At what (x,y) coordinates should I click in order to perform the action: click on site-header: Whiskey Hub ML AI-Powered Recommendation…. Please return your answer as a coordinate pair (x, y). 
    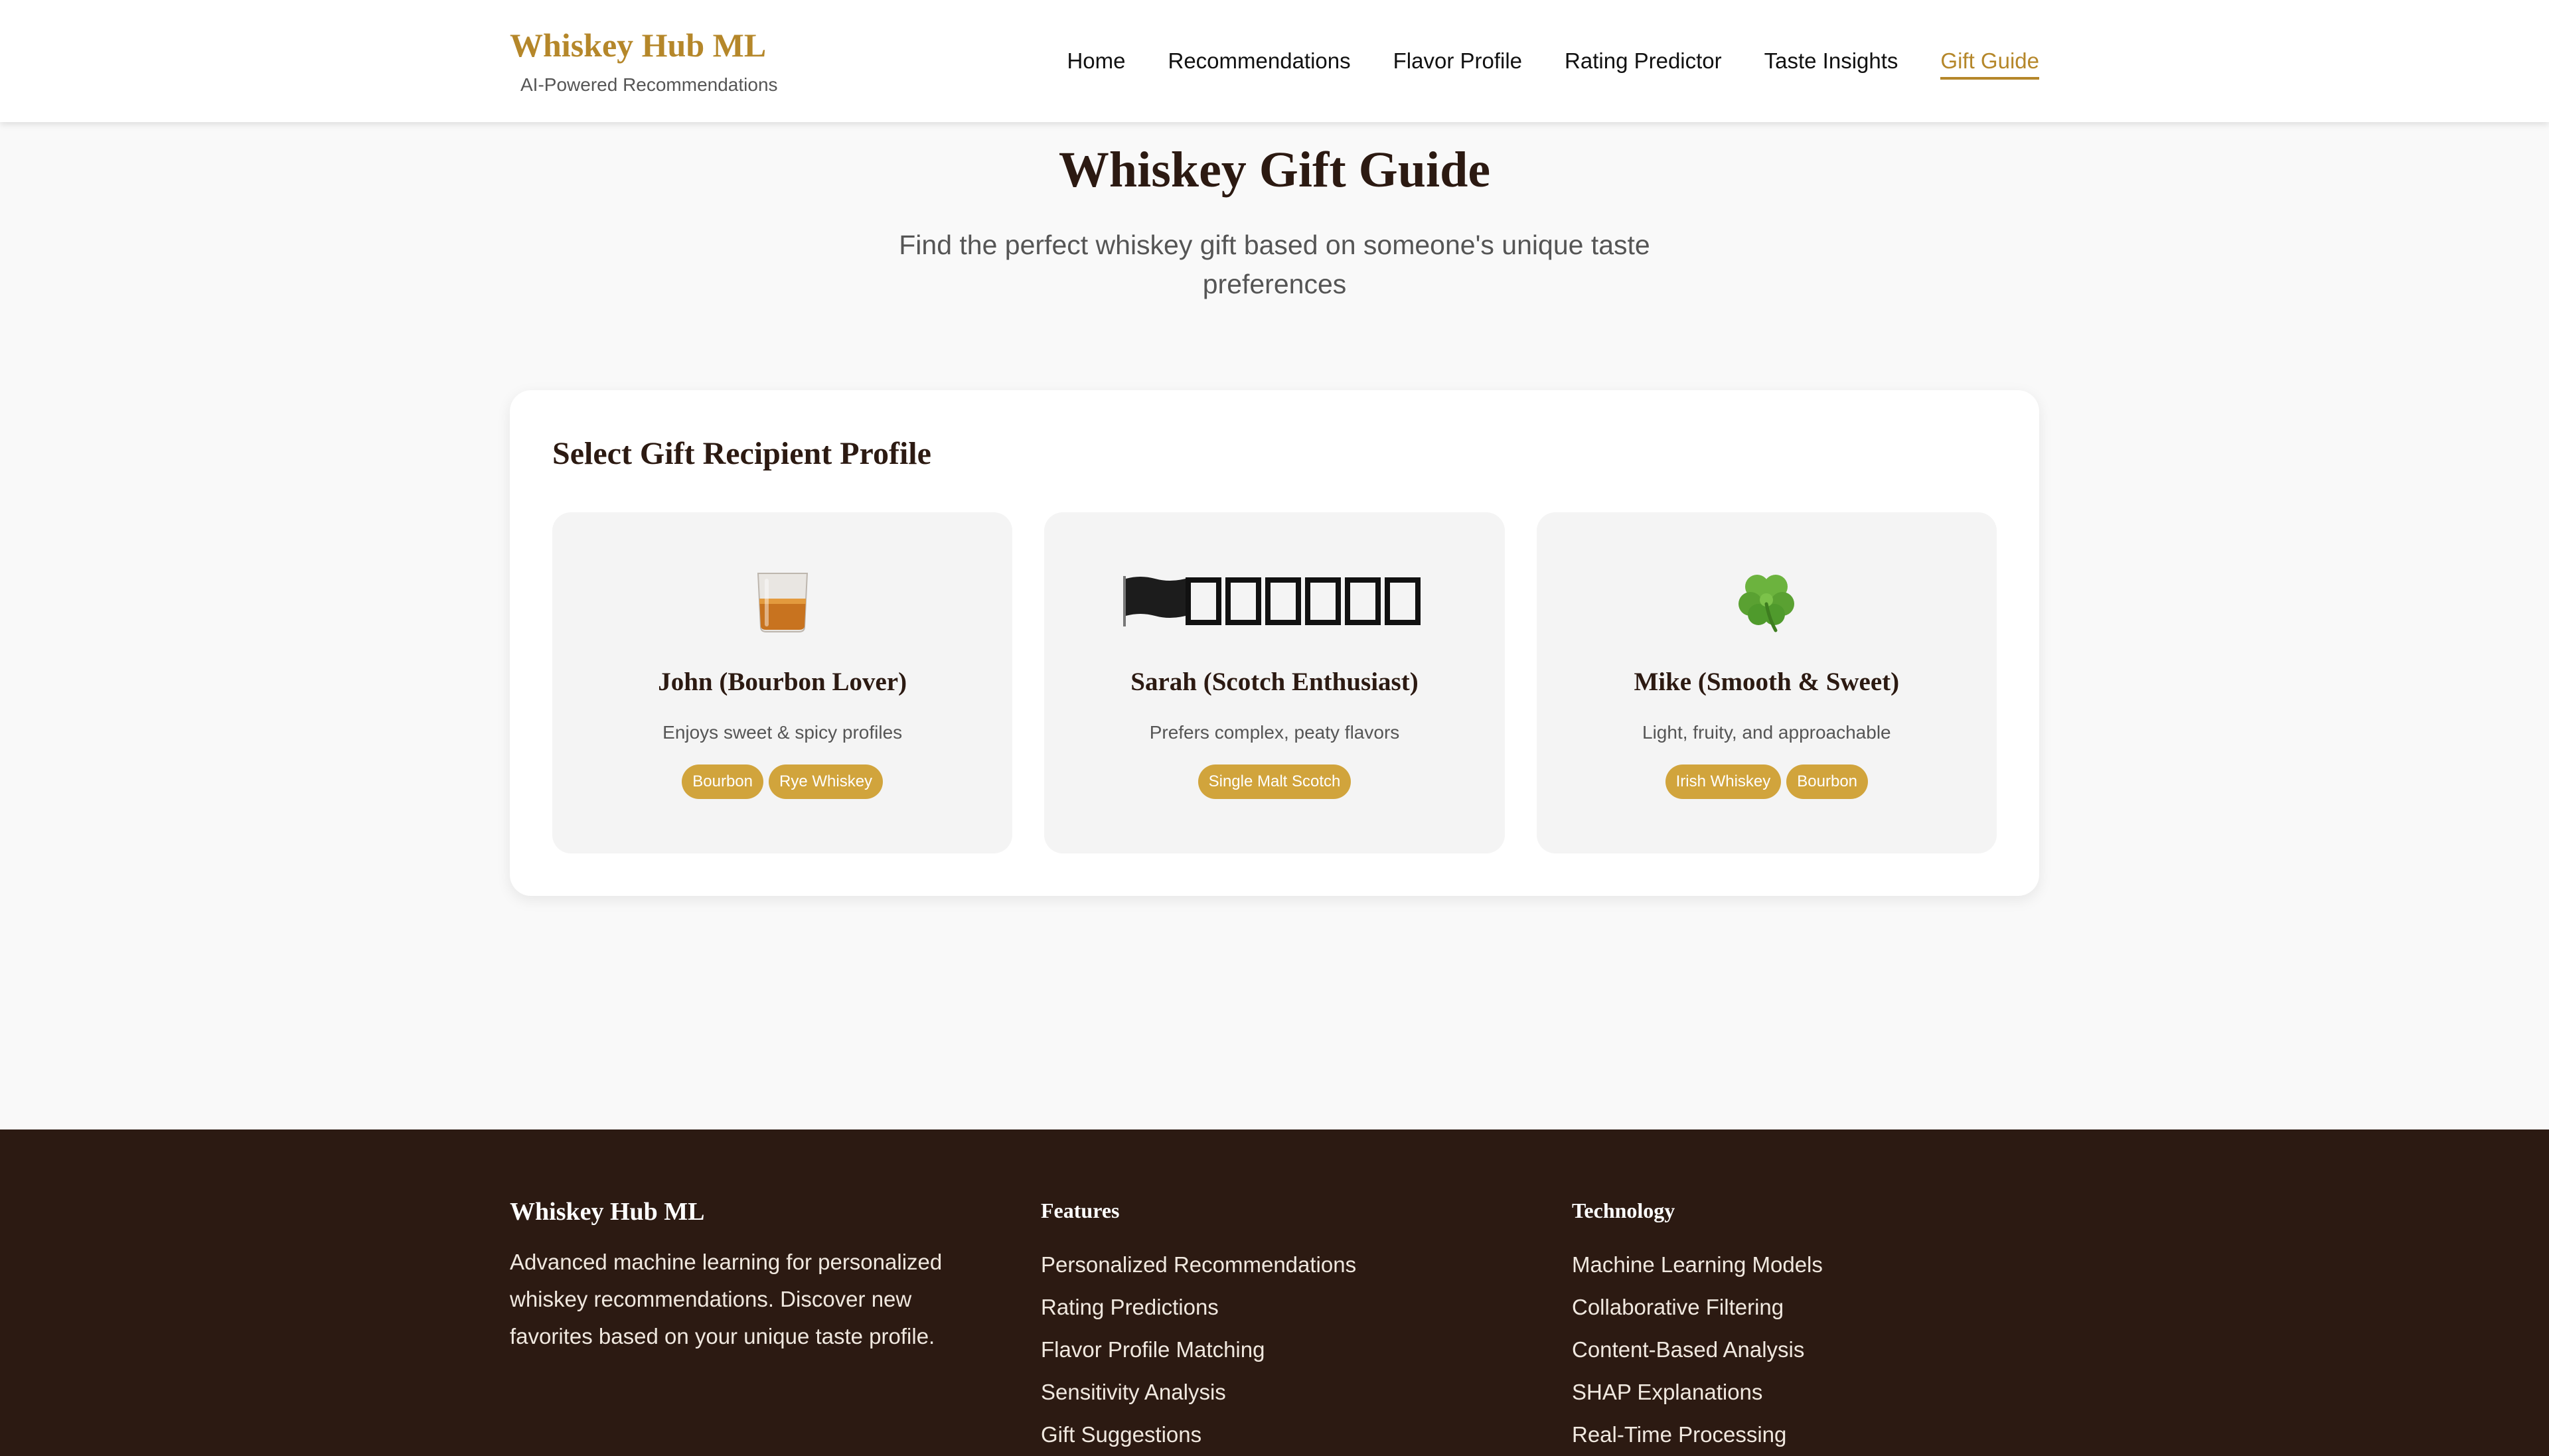
    Looking at the image, I should click on (1274, 61).